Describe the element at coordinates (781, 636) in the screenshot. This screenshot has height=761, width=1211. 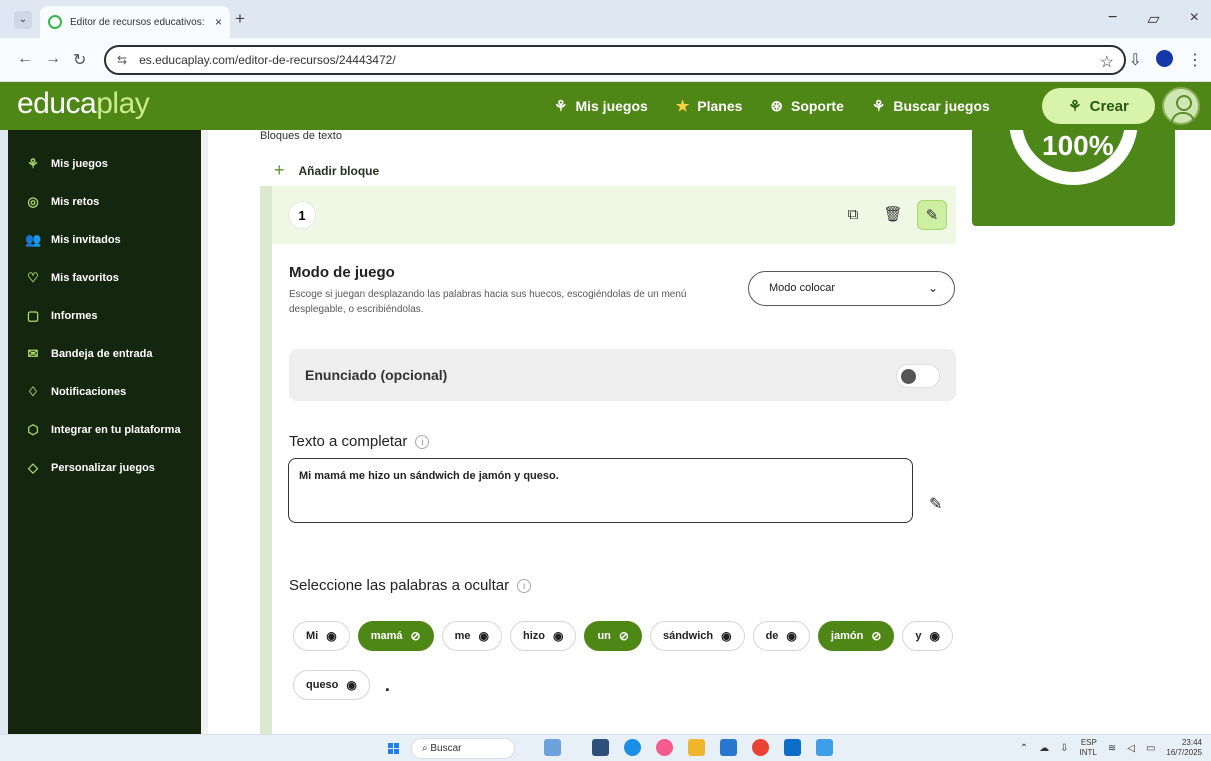
I see `word-chip-de: de ◉` at that location.